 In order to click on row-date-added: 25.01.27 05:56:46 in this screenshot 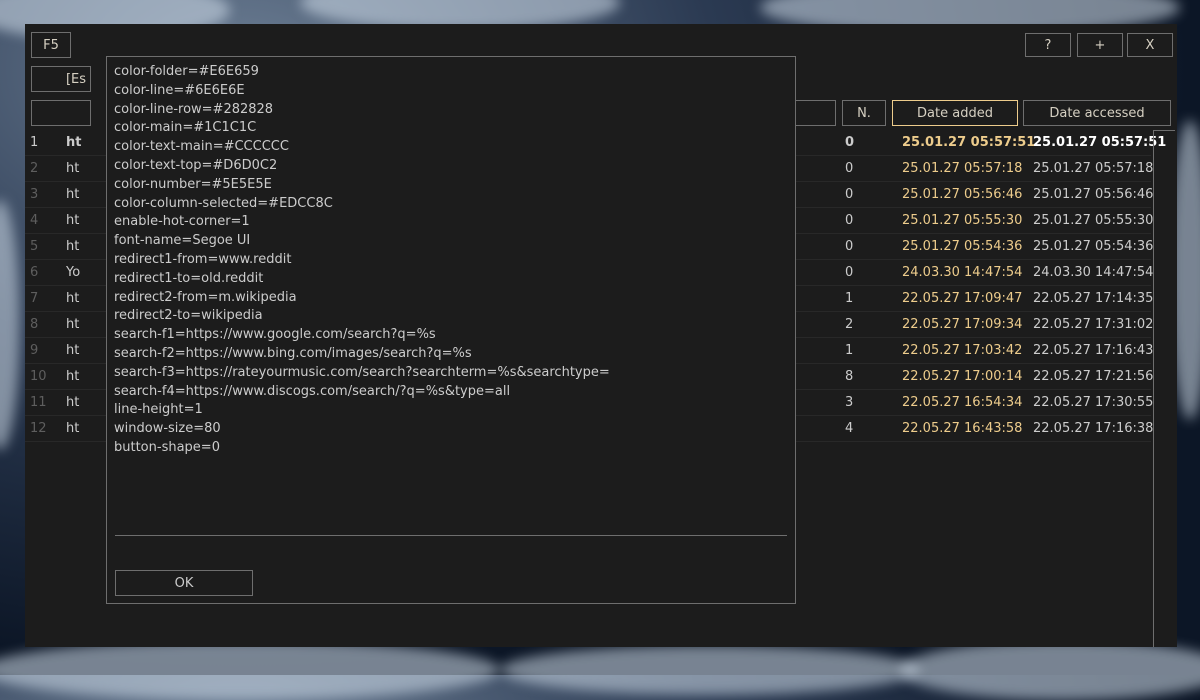, I will do `click(962, 194)`.